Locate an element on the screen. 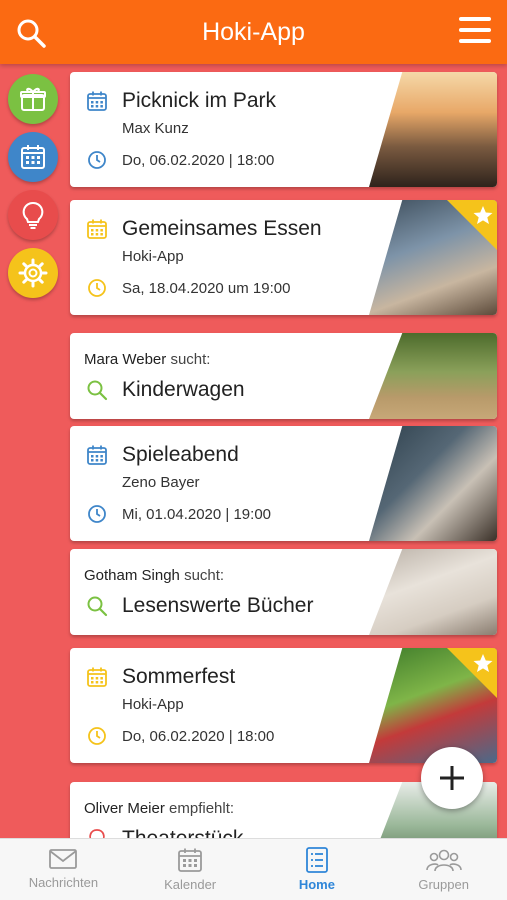 This screenshot has height=900, width=507. calendar-button is located at coordinates (33, 157).